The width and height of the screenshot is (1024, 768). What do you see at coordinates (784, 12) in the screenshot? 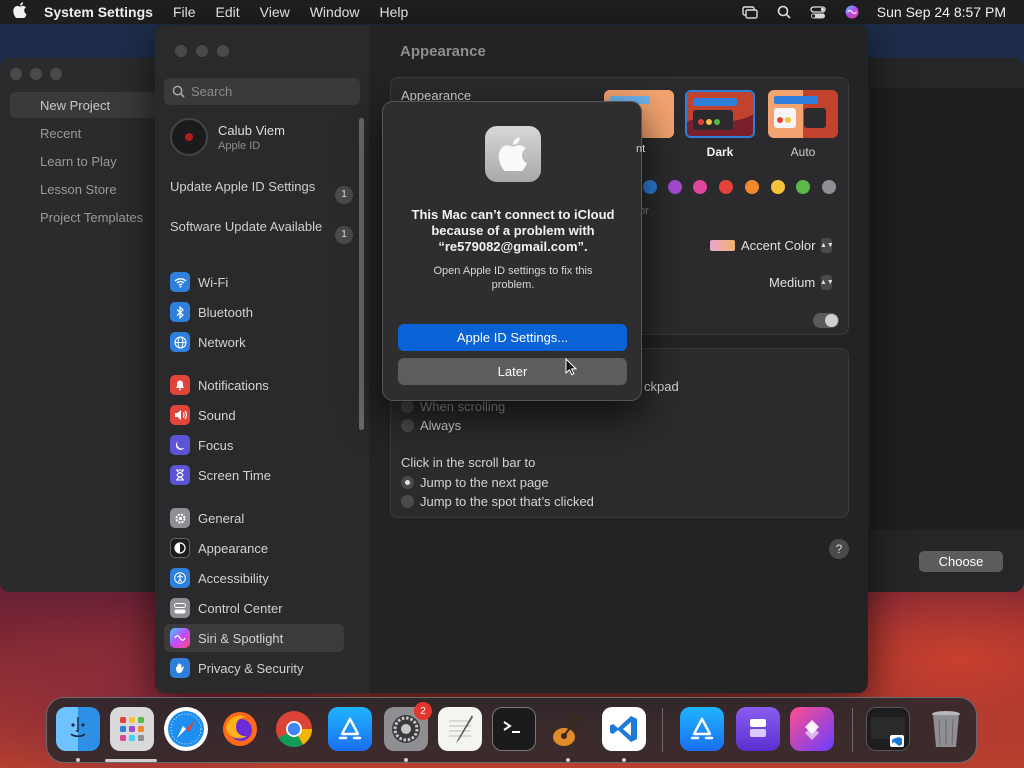
I see `spotlight-search-icon` at bounding box center [784, 12].